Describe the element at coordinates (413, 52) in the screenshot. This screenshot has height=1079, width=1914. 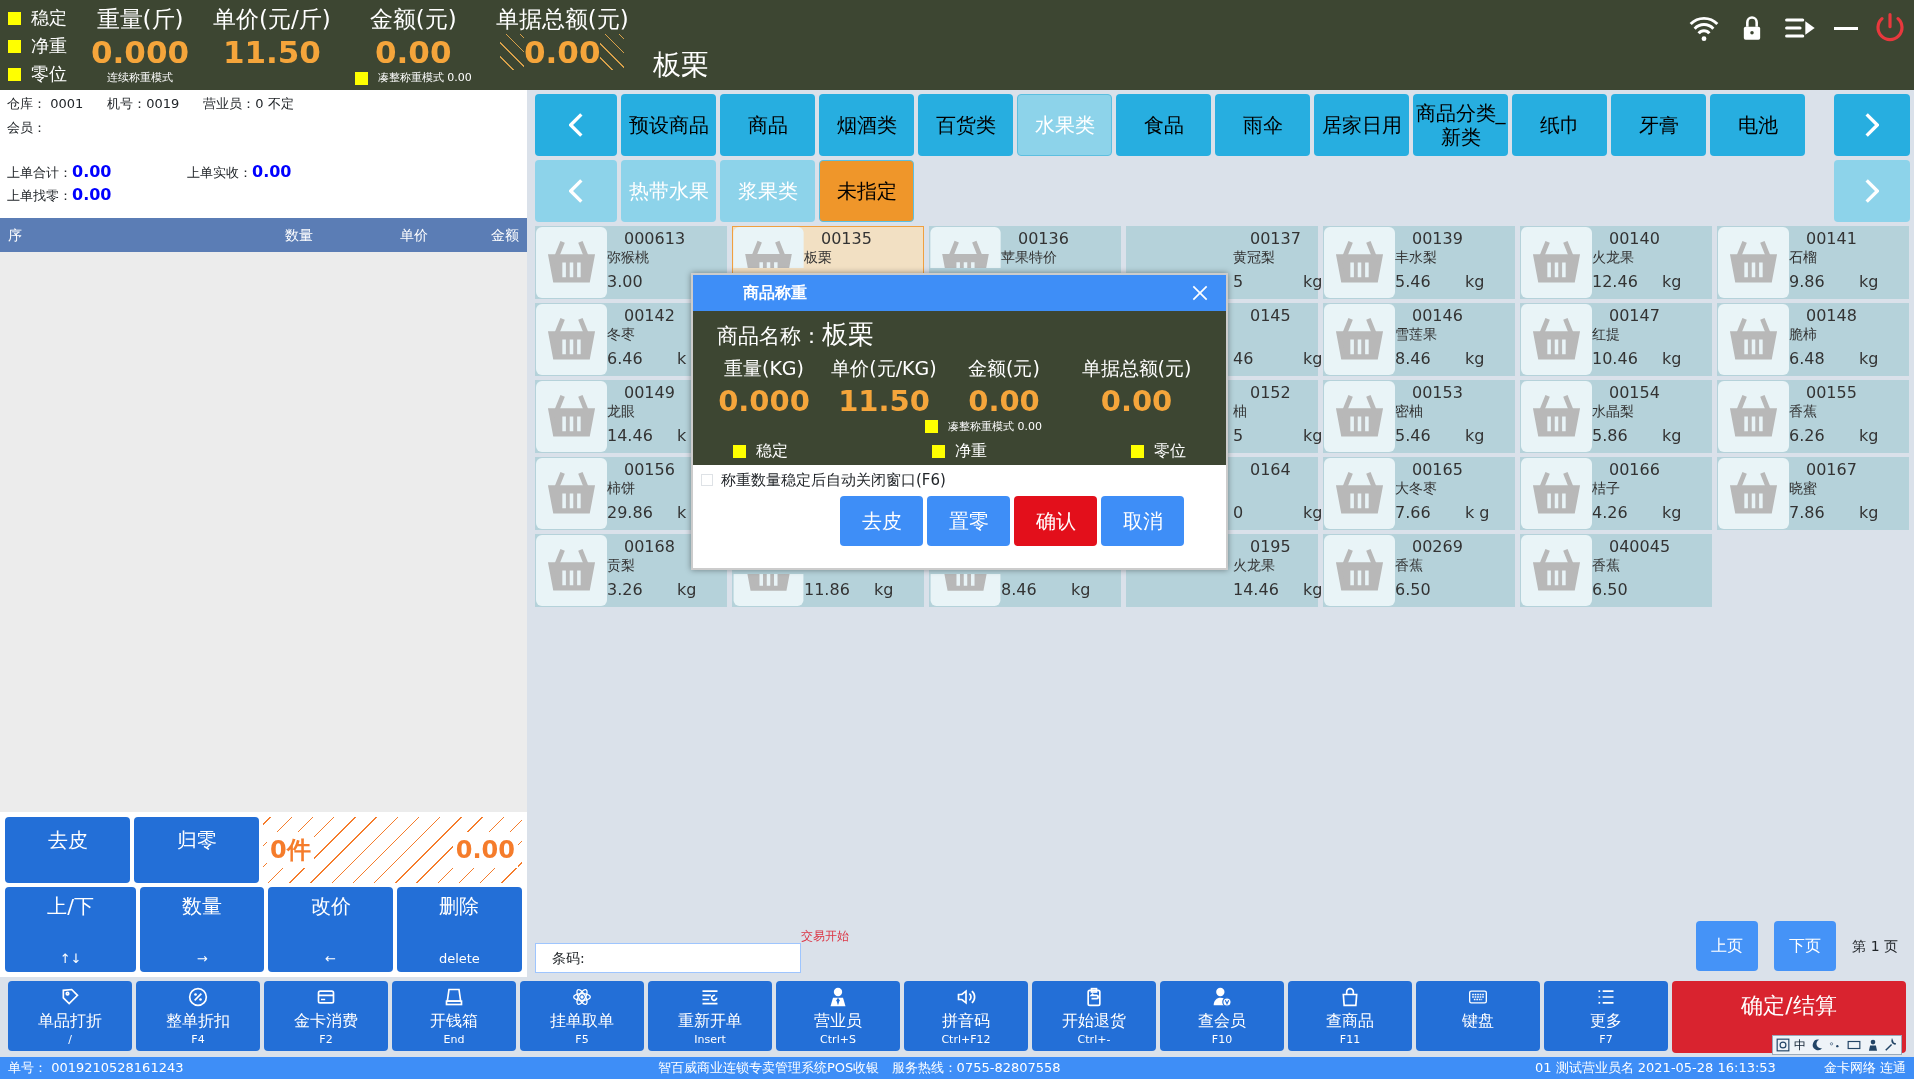
I see `metric-value: 0.00` at that location.